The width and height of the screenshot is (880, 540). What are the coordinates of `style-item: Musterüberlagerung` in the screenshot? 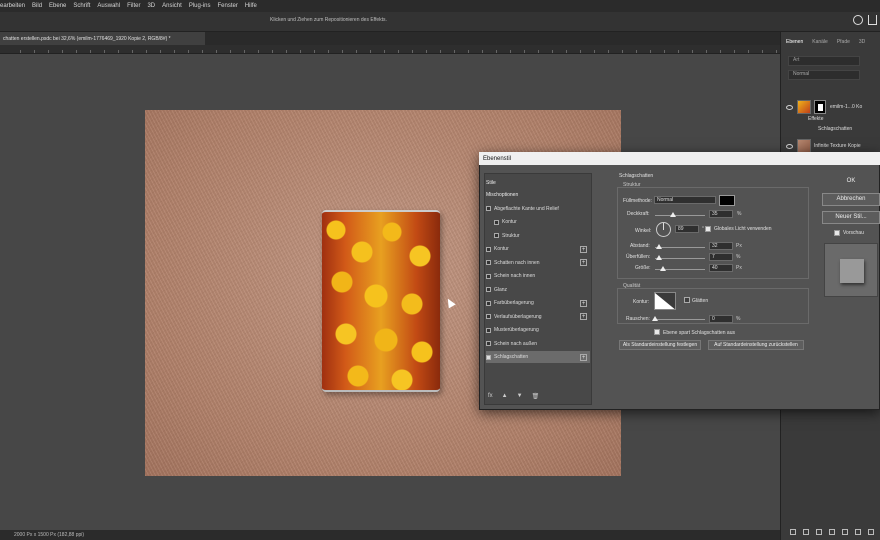 It's located at (538, 330).